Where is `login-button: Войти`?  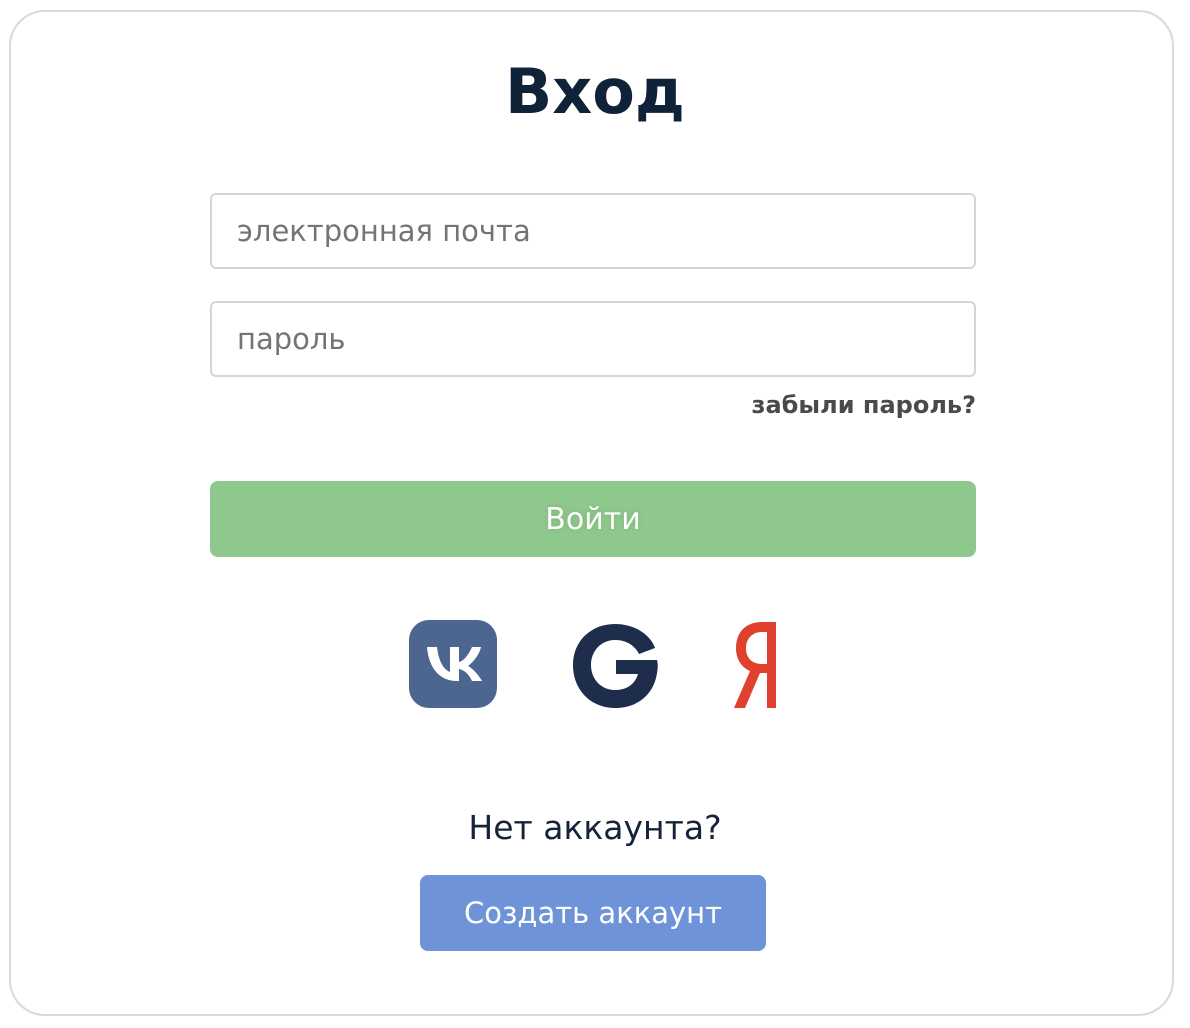
login-button: Войти is located at coordinates (593, 519).